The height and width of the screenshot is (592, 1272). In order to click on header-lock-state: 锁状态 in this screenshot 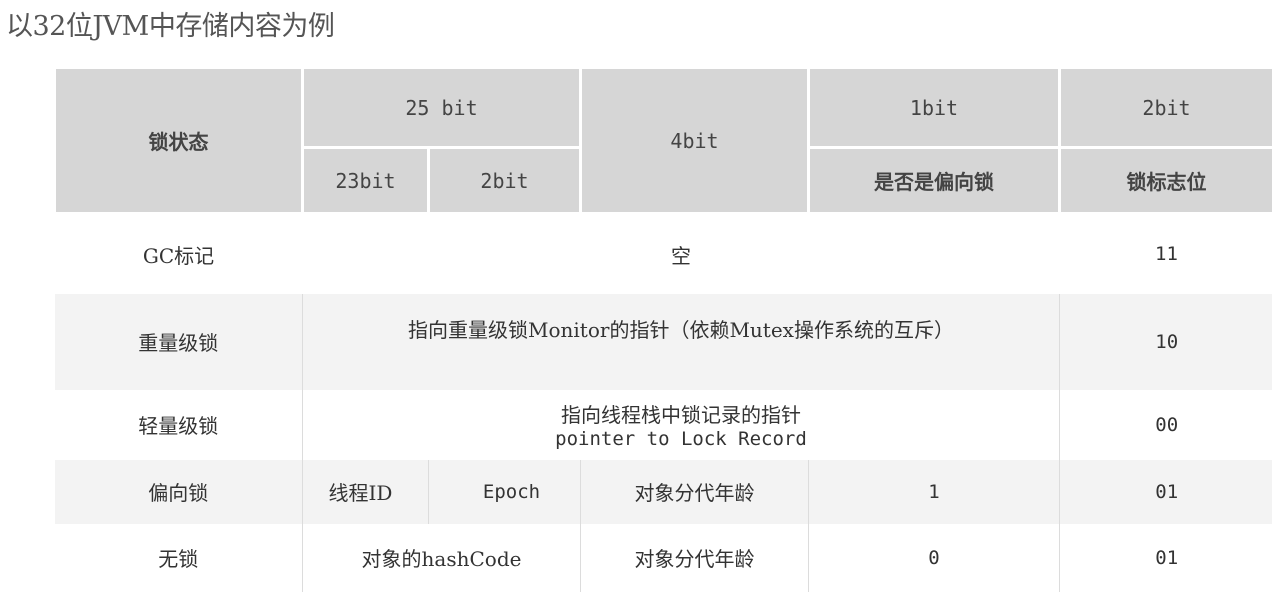, I will do `click(179, 141)`.